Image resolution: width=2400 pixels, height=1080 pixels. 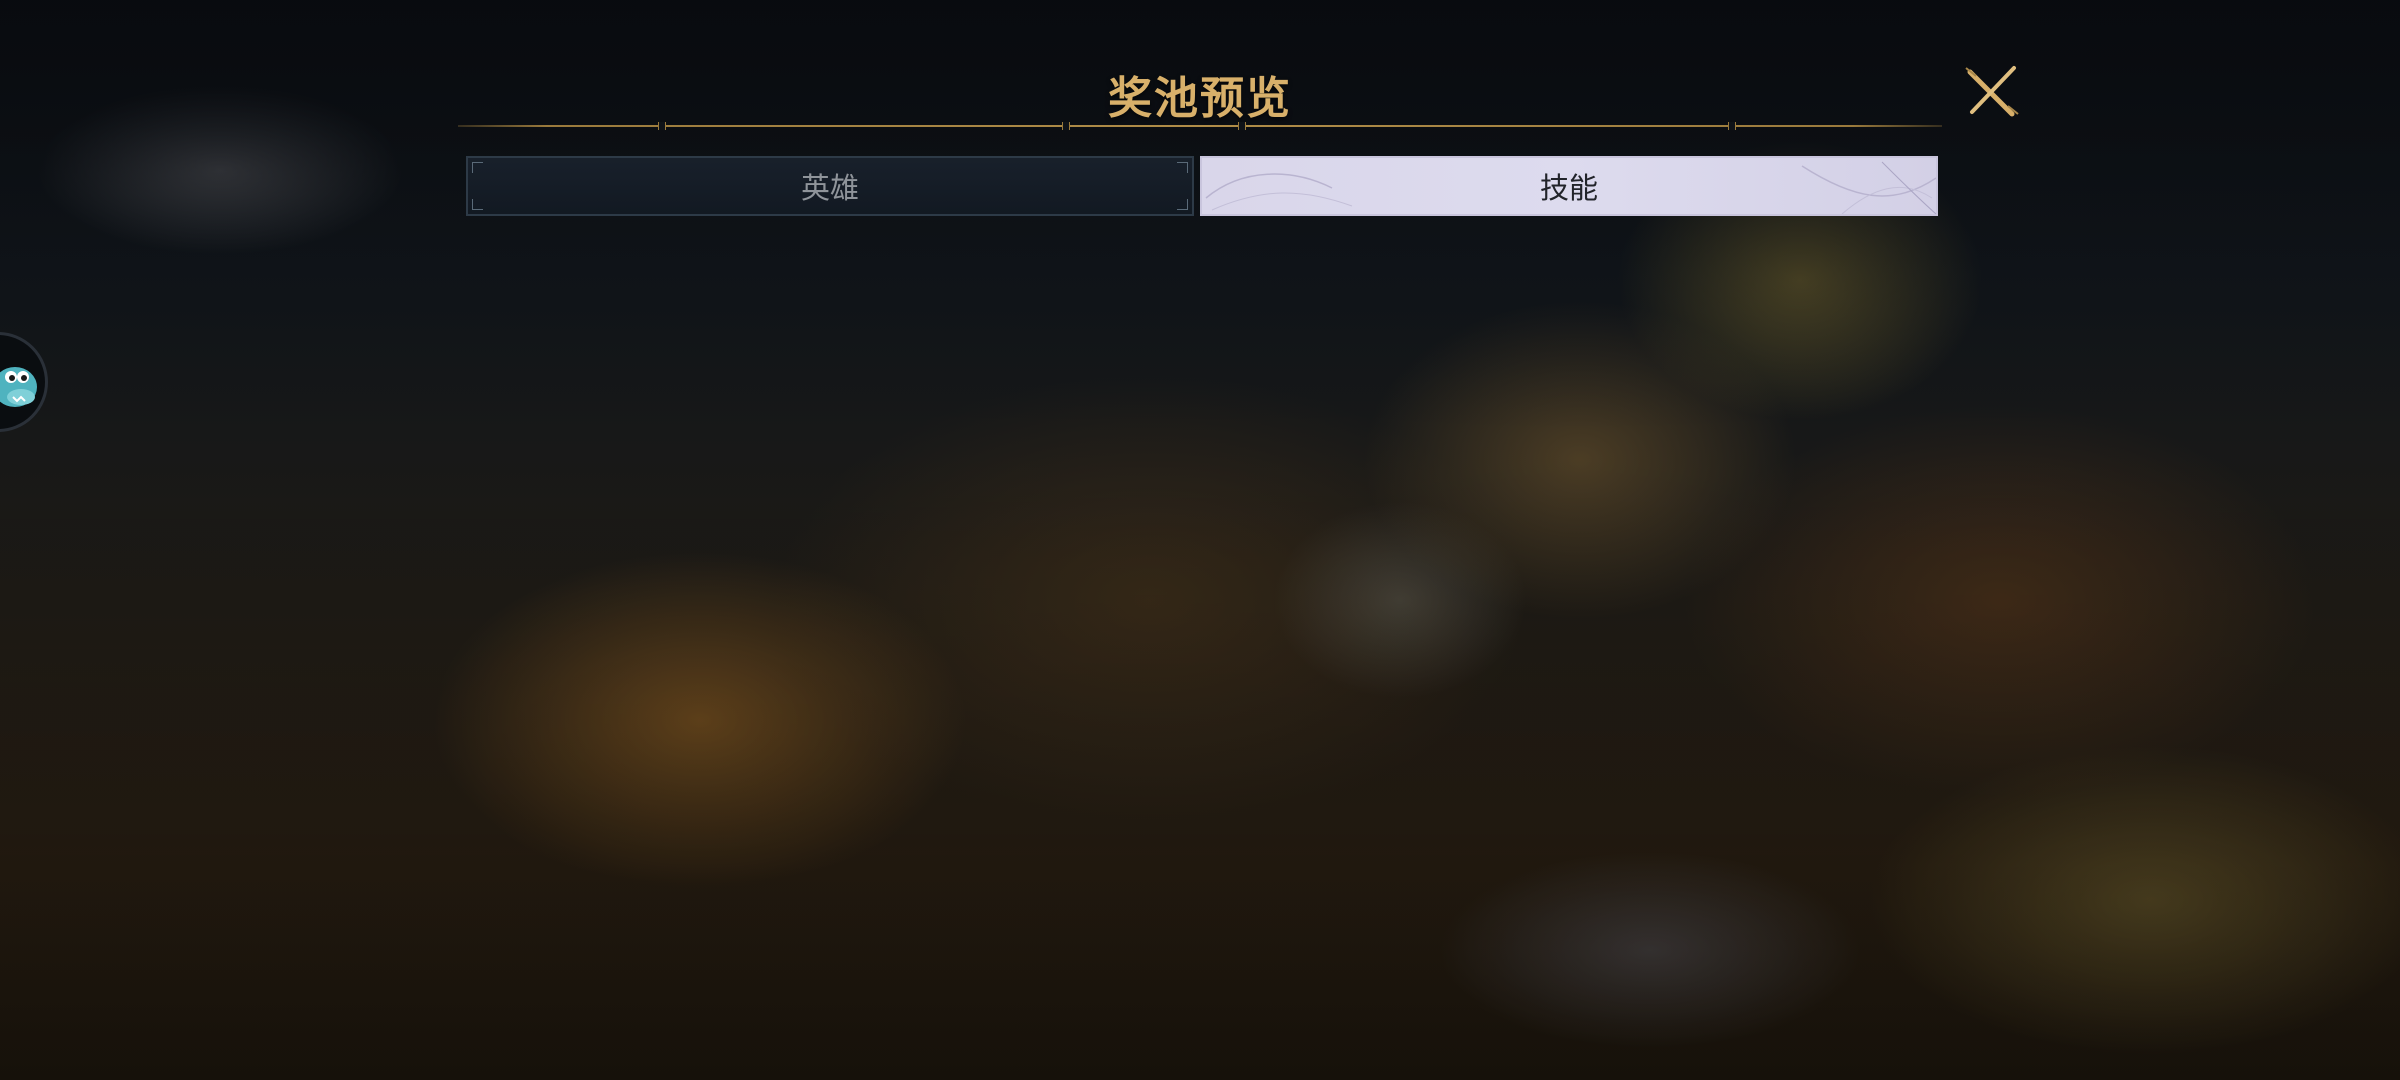 I want to click on category-tabs: 英雄 技能, so click(x=1202, y=187).